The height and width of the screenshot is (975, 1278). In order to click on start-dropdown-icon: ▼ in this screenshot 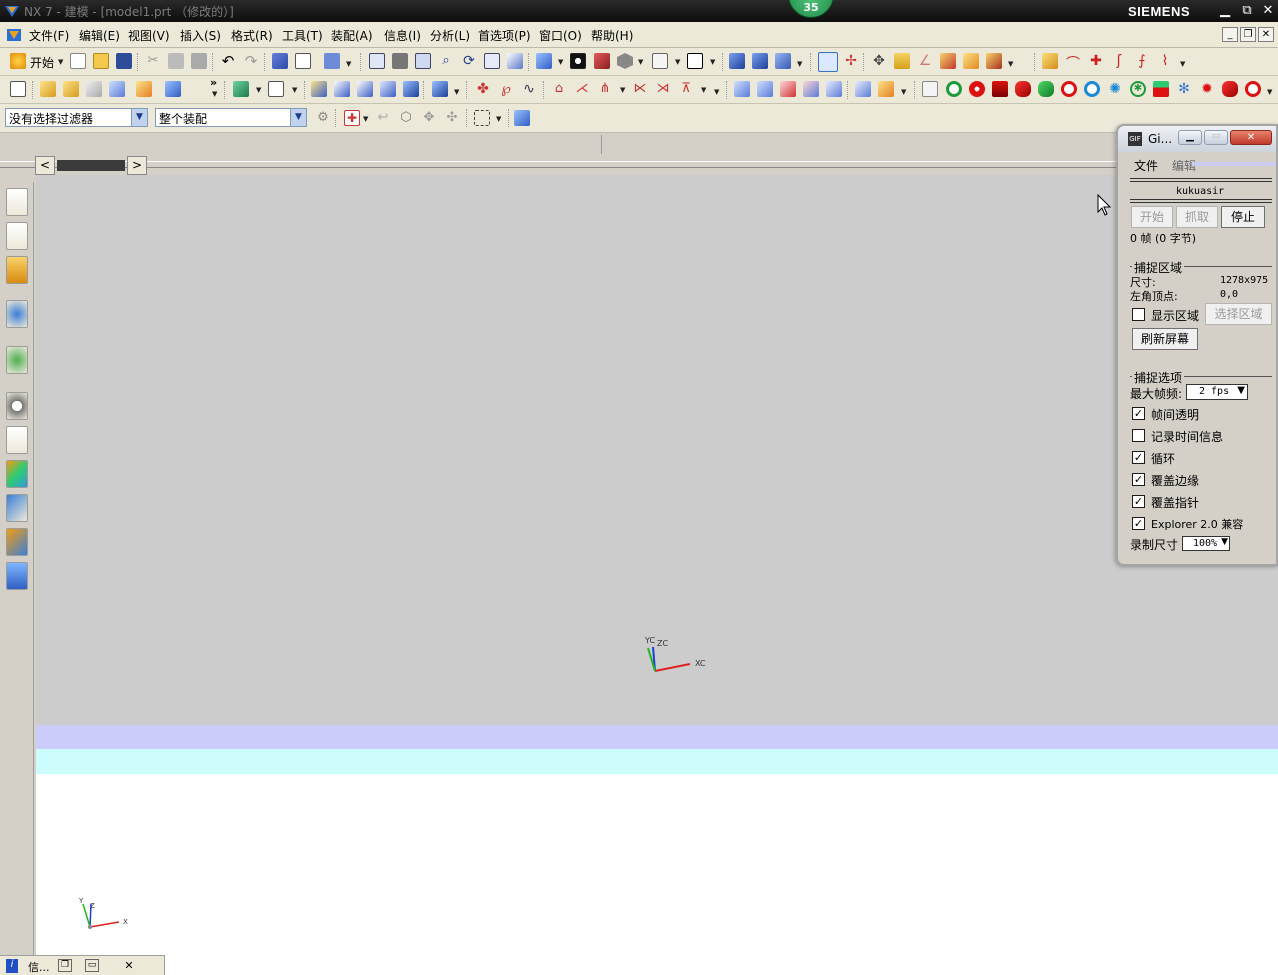, I will do `click(60, 62)`.